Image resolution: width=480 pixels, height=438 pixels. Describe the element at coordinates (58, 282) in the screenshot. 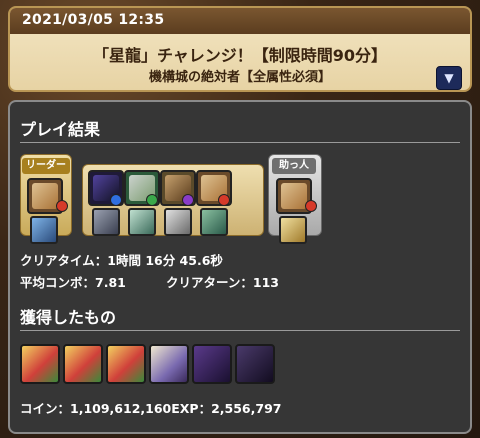

I see `avg-combo-label: 平均コンボ：` at that location.